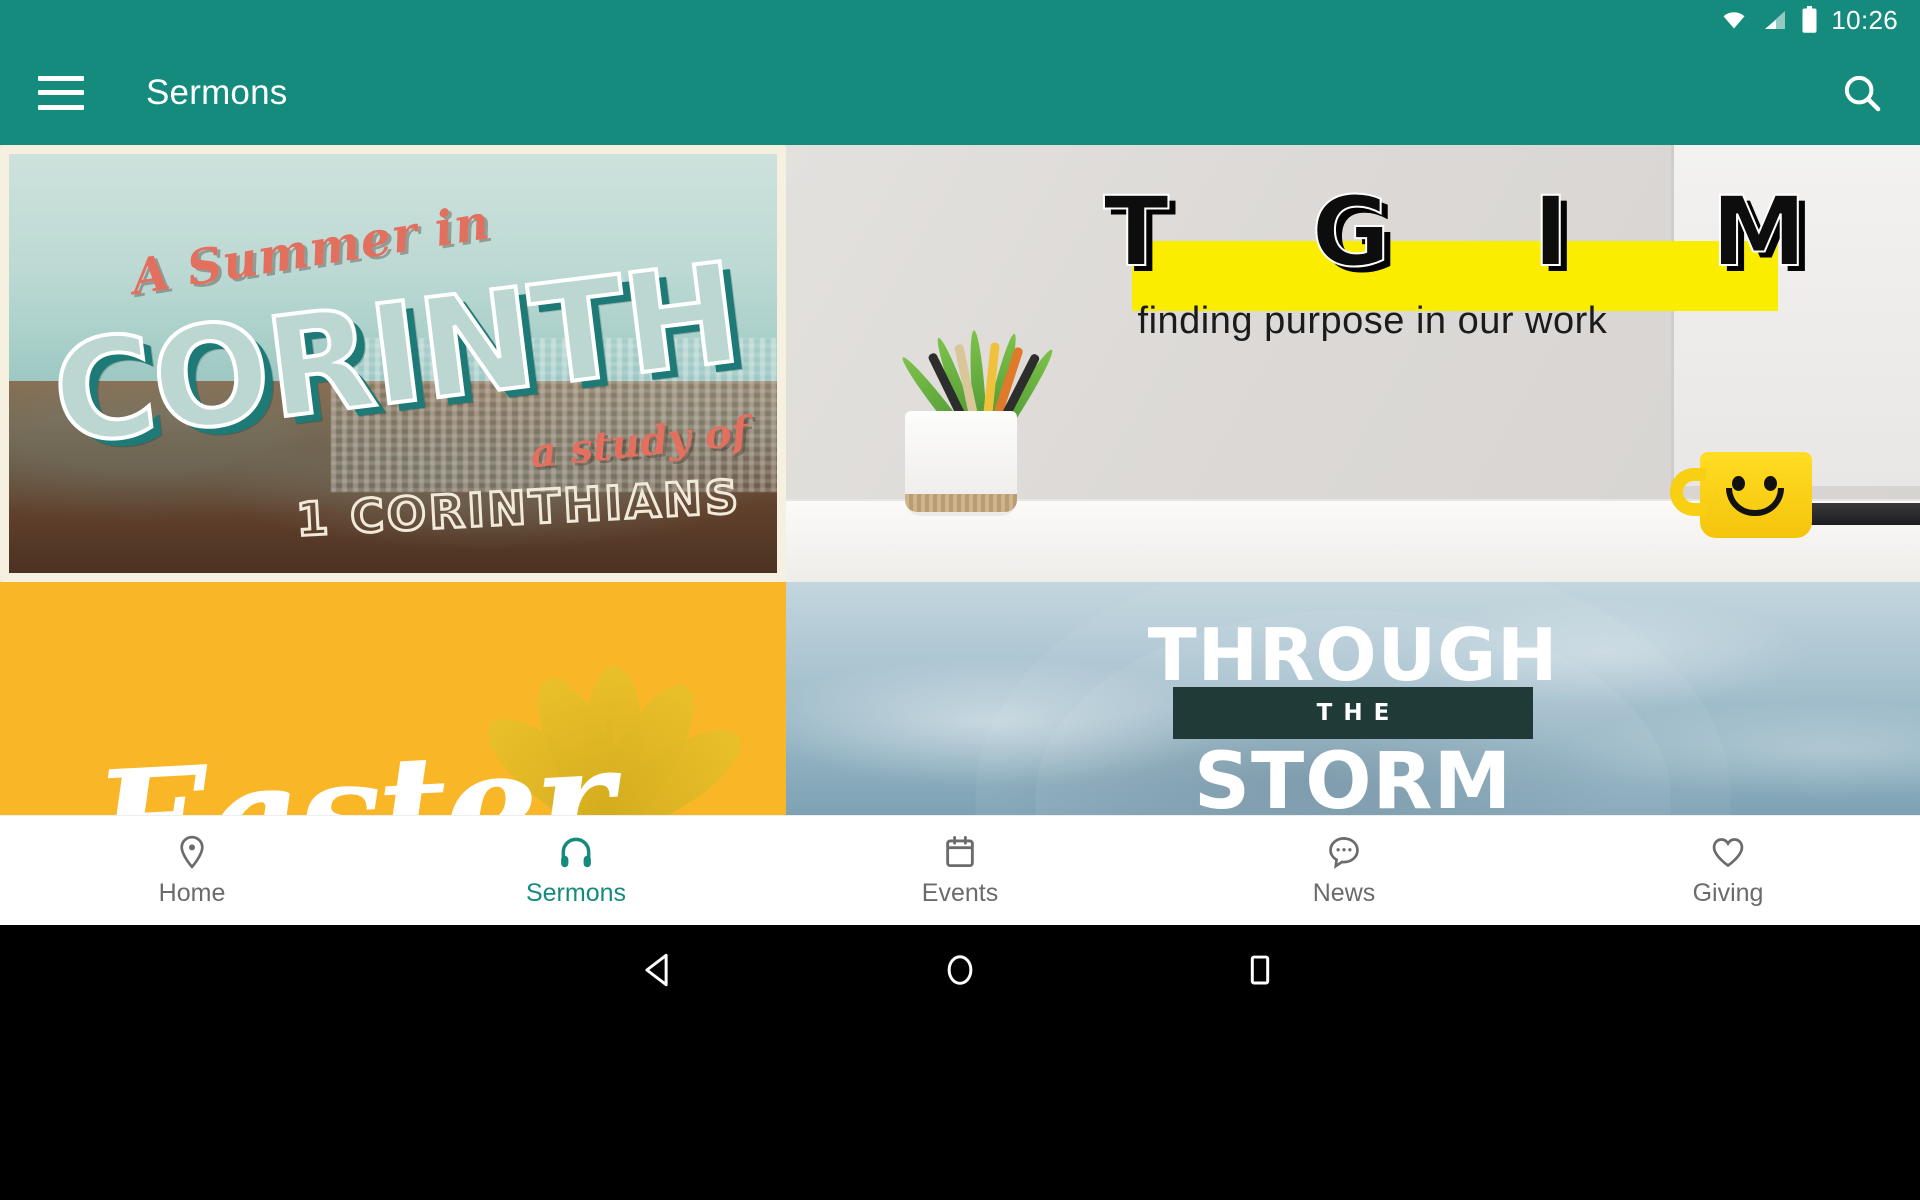 The image size is (1920, 1200). What do you see at coordinates (1344, 893) in the screenshot?
I see `nav-label-news: News` at bounding box center [1344, 893].